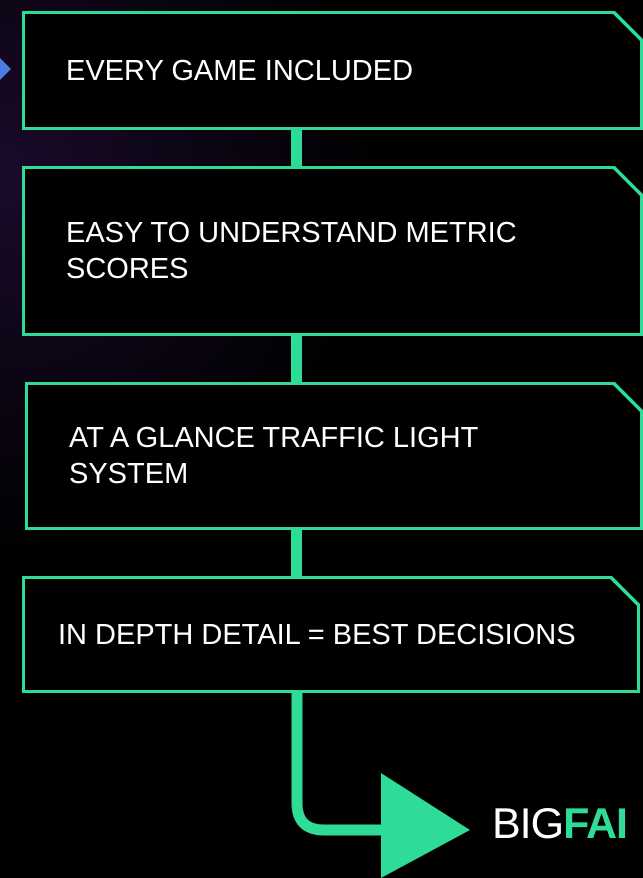 The image size is (643, 878). I want to click on brand-logo: BIGFAI, so click(559, 826).